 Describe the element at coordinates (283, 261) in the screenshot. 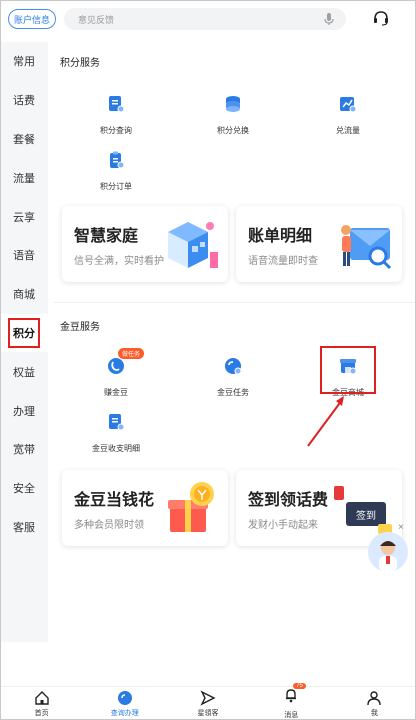

I see `card-subtitle: 语音流量即时查` at that location.